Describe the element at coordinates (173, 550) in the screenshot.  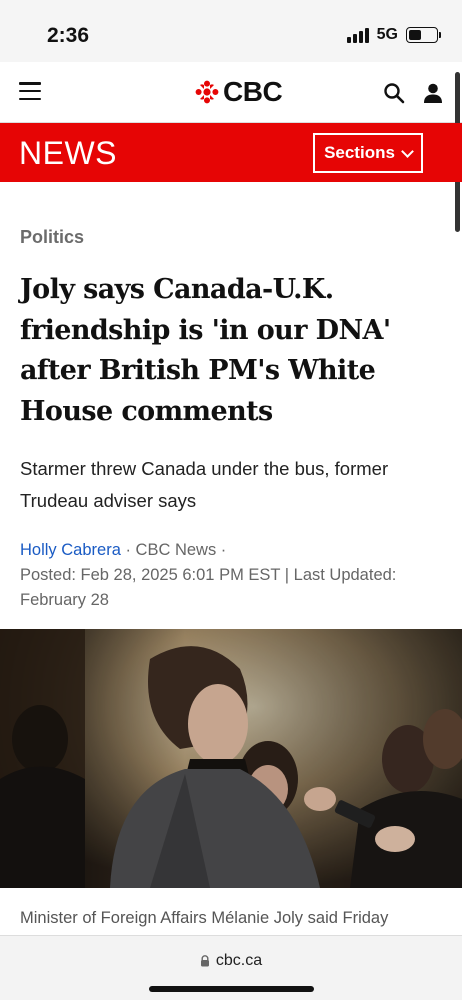
I see `byline-source: · CBC News ·` at that location.